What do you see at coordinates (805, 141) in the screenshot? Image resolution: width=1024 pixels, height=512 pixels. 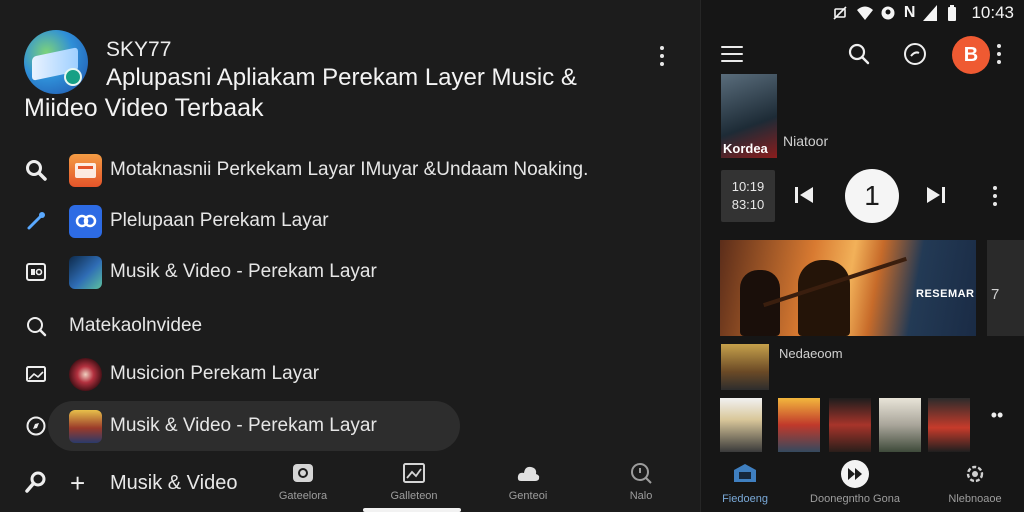 I see `now-playing-title: Niatoor` at bounding box center [805, 141].